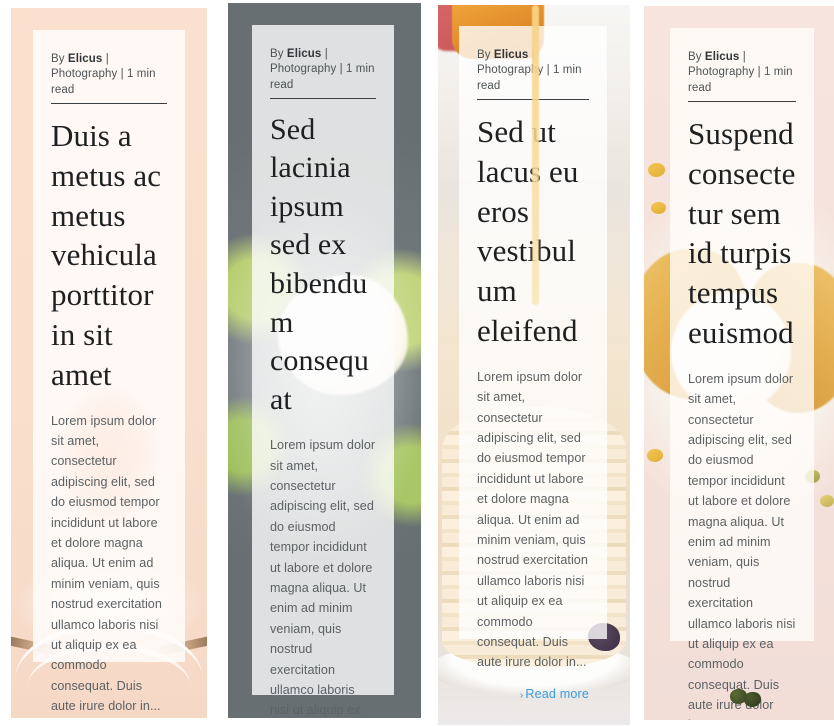 This screenshot has width=834, height=726. Describe the element at coordinates (511, 55) in the screenshot. I see `card-3-author: Elicus` at that location.